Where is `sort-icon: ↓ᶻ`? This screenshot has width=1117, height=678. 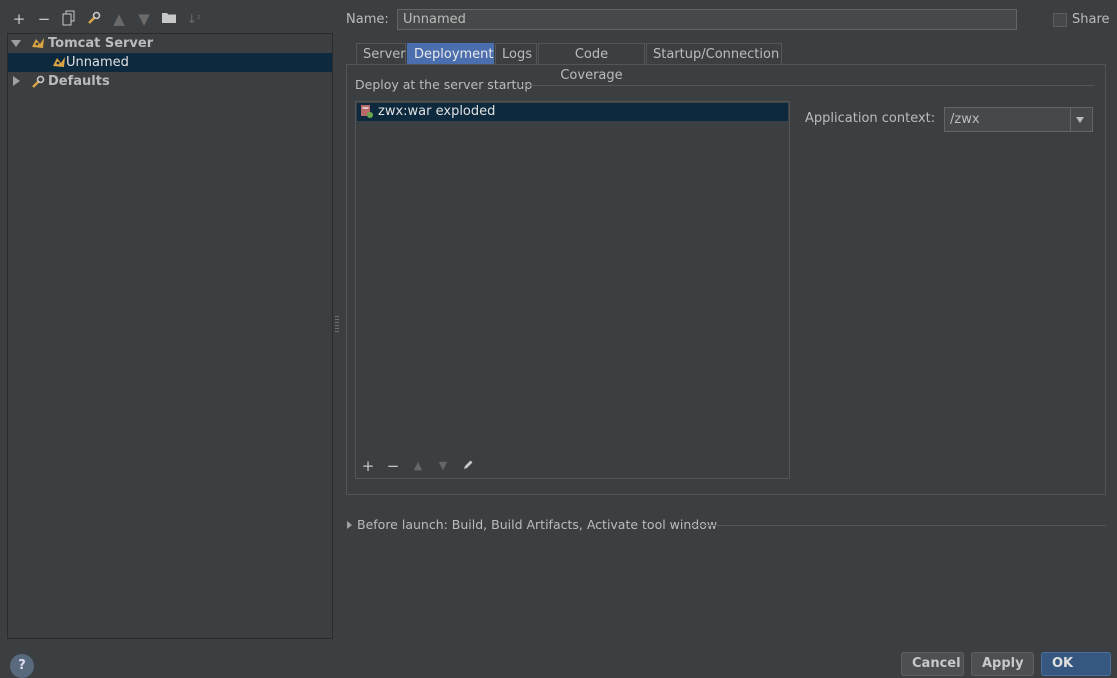 sort-icon: ↓ᶻ is located at coordinates (194, 19).